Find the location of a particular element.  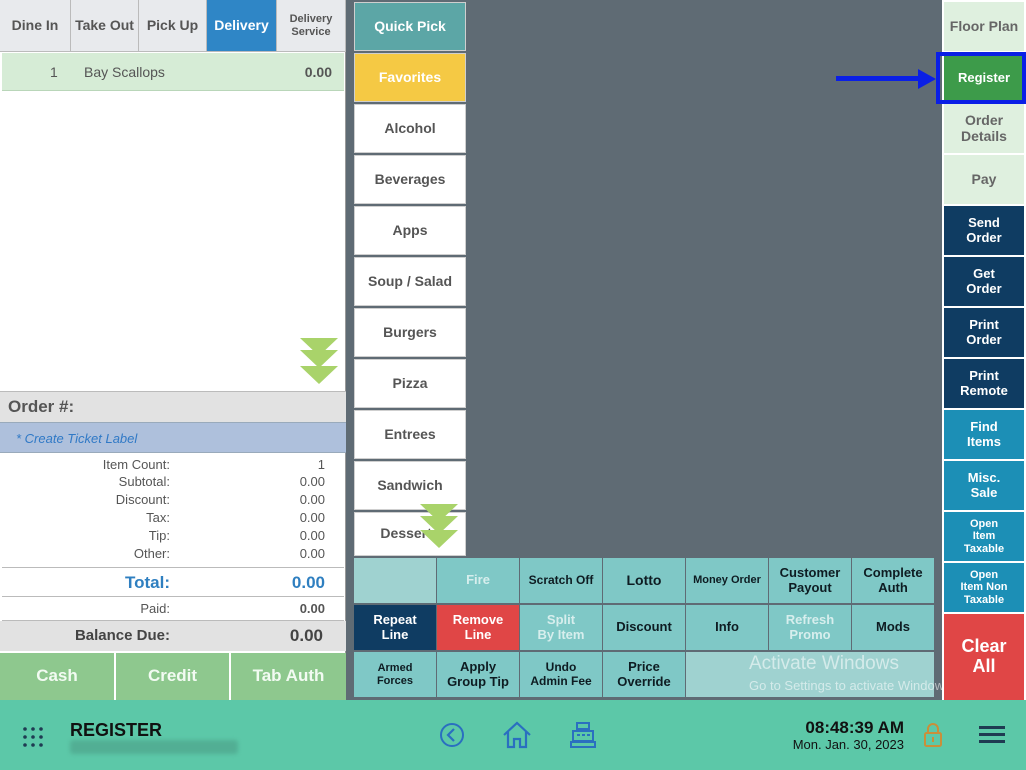

register-highlight-box is located at coordinates (981, 78).